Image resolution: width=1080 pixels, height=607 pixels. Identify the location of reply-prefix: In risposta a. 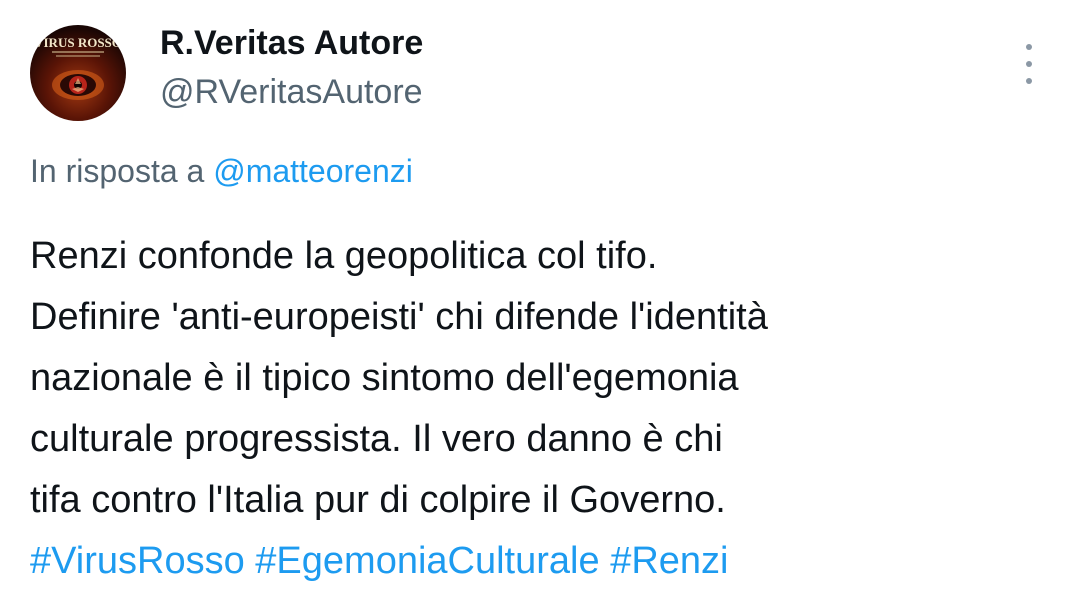
(117, 171).